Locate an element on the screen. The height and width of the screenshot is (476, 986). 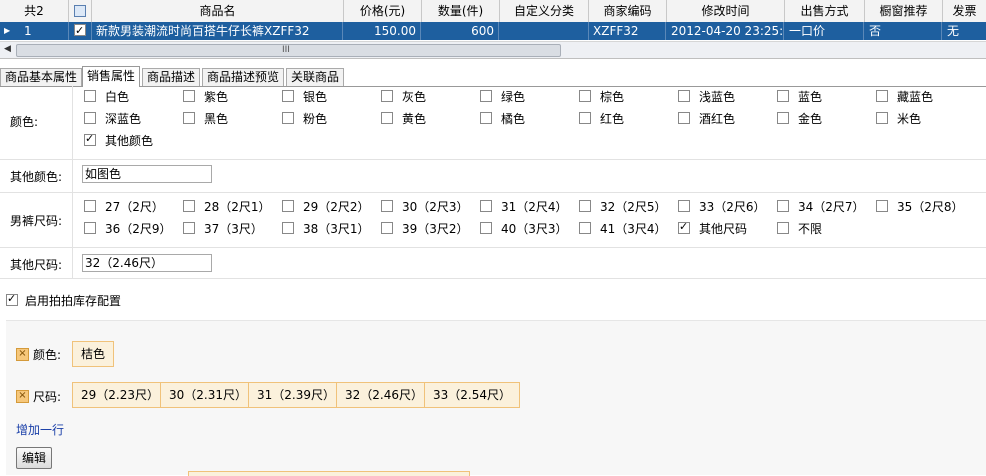
other-size-input: 32（2.46尺） is located at coordinates (147, 263).